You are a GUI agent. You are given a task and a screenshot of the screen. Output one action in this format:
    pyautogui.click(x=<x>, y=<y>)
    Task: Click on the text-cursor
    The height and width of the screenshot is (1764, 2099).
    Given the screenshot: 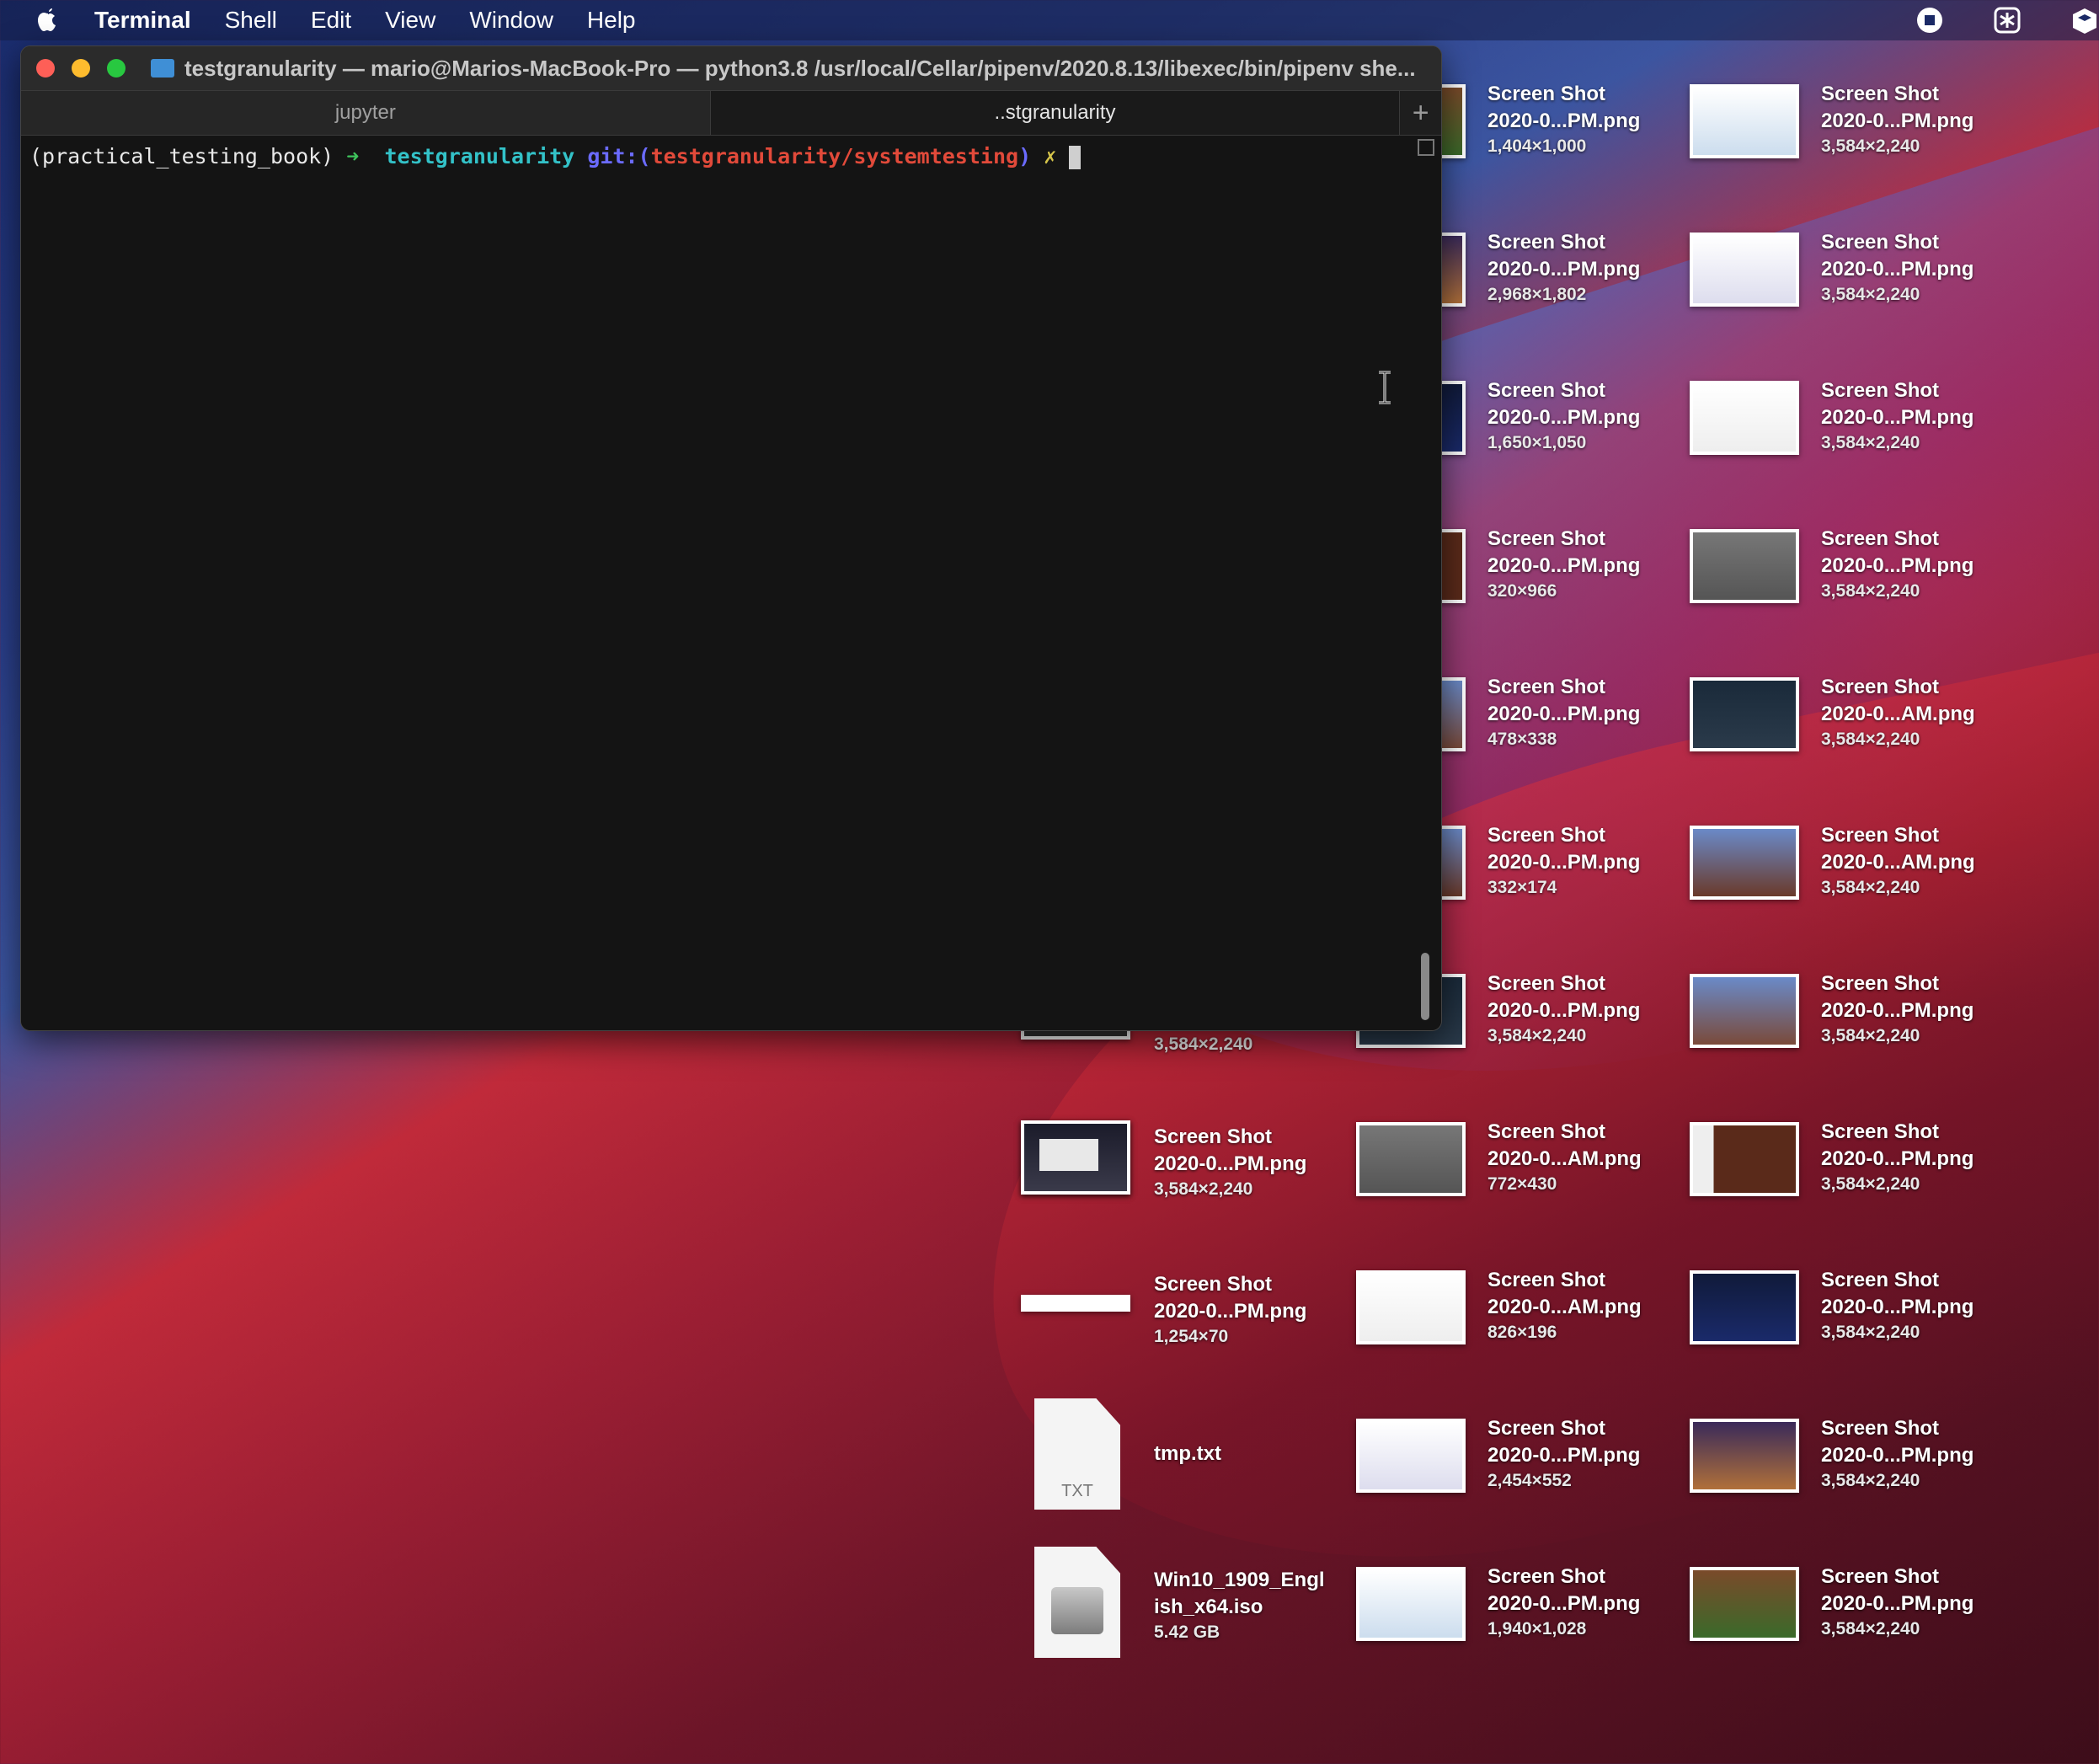 What is the action you would take?
    pyautogui.click(x=1075, y=157)
    